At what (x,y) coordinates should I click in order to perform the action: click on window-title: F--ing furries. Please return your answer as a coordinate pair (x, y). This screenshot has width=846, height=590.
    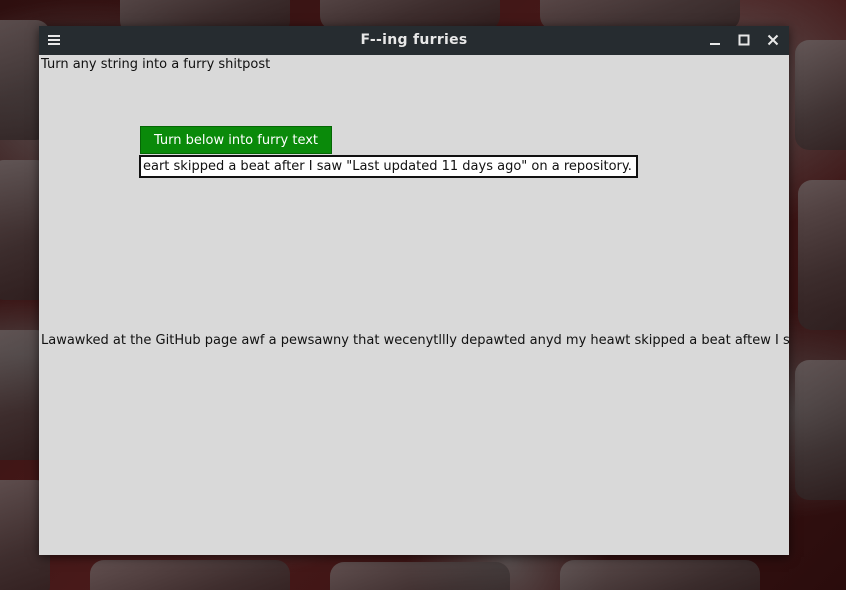
    Looking at the image, I should click on (414, 40).